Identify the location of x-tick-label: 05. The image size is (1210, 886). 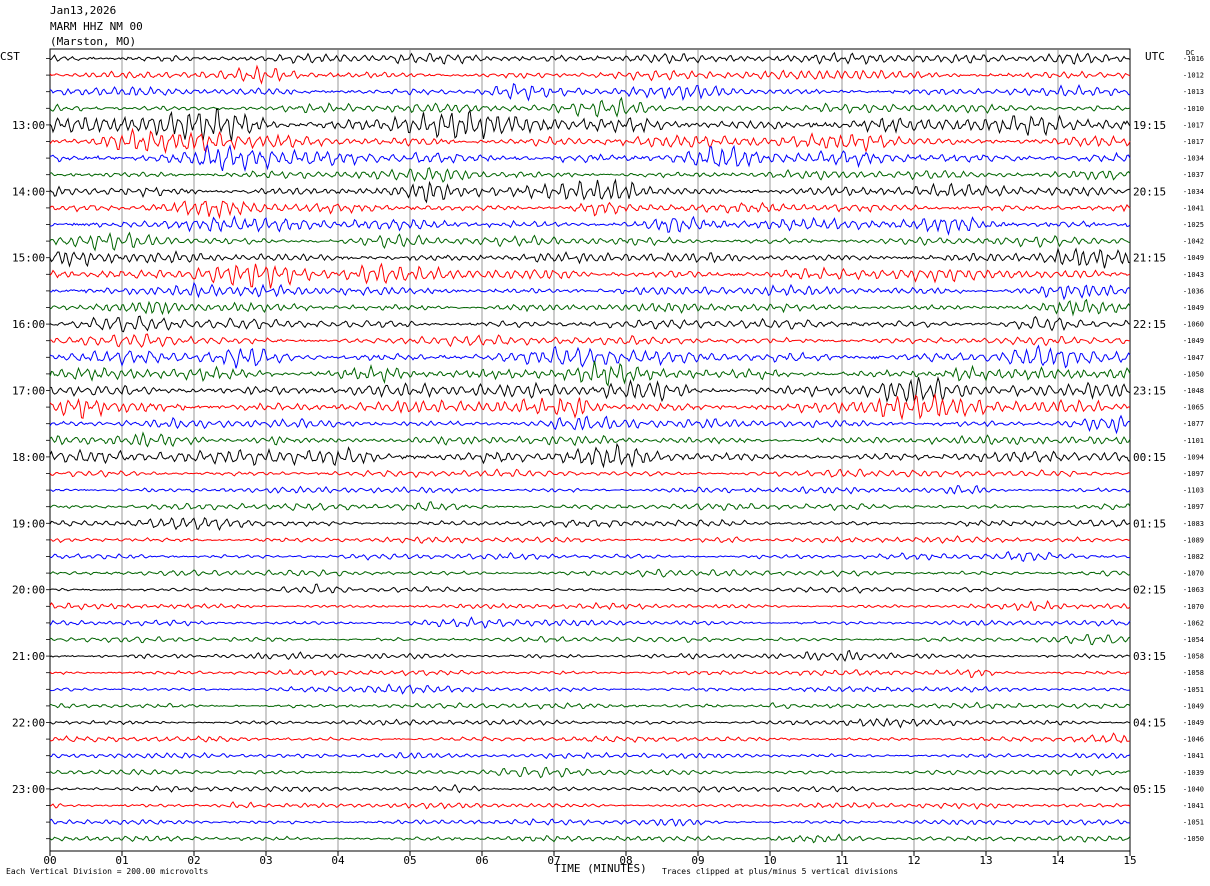
(409, 860).